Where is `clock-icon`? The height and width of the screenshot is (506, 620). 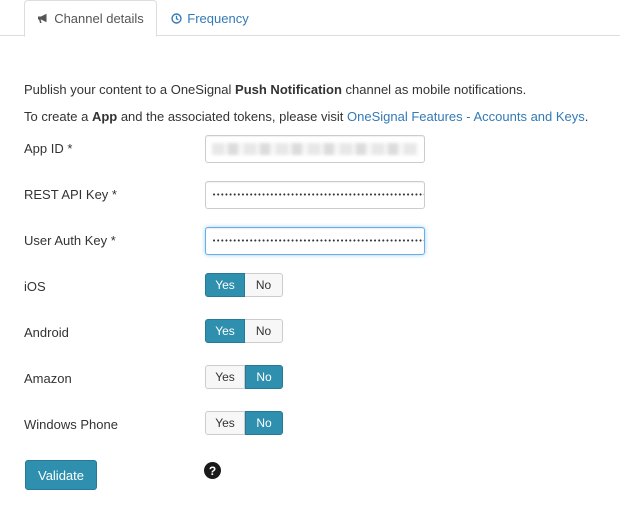
clock-icon is located at coordinates (176, 18).